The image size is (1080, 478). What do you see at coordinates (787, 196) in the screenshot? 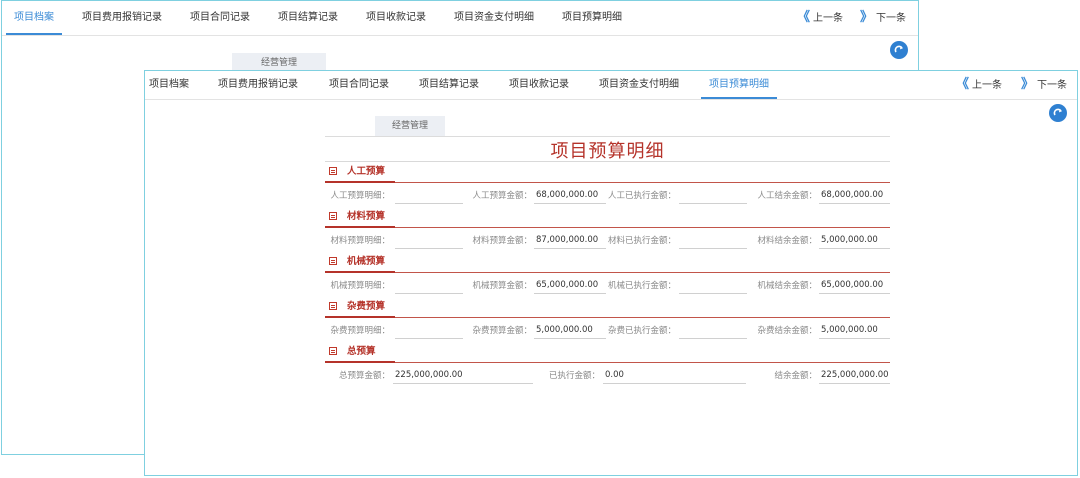
I see `field-label: 人工结余金额：` at bounding box center [787, 196].